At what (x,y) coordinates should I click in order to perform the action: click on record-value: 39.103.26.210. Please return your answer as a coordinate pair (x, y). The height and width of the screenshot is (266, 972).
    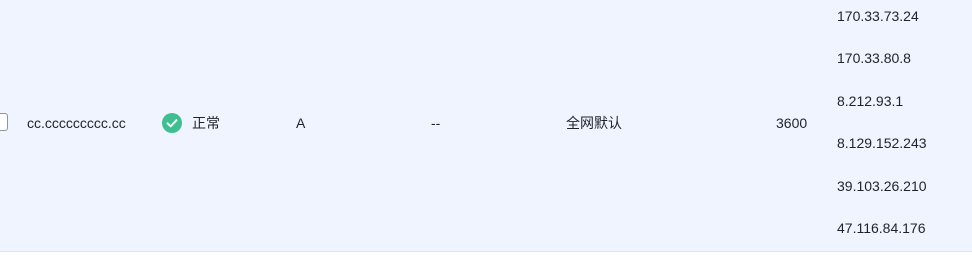
    Looking at the image, I should click on (882, 186).